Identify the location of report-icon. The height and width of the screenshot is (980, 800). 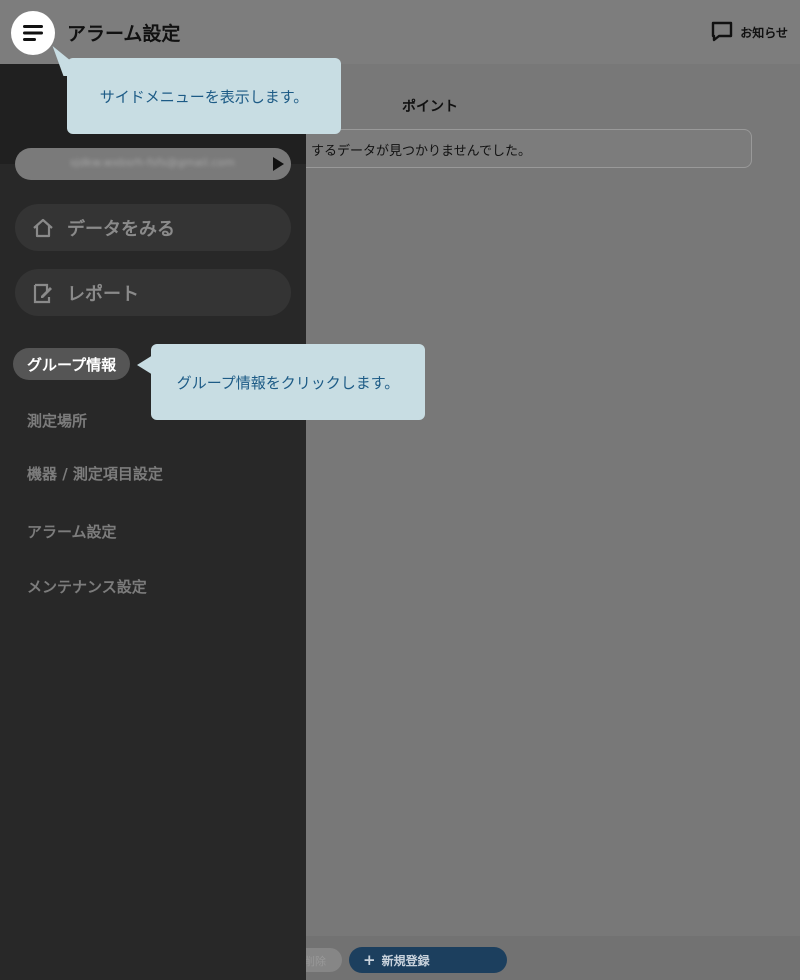
(42, 293).